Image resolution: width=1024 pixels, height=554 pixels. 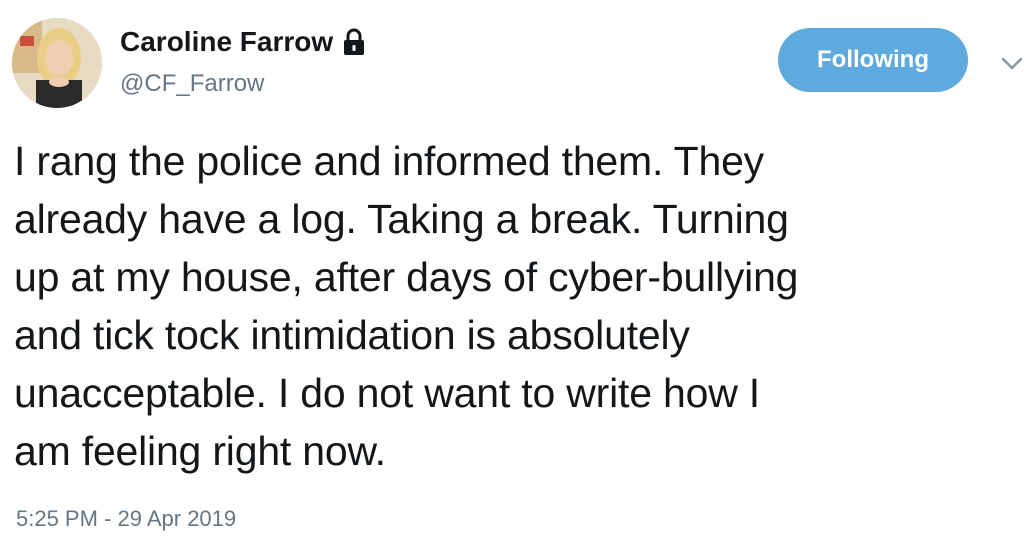 What do you see at coordinates (1012, 63) in the screenshot?
I see `chevron-down-icon` at bounding box center [1012, 63].